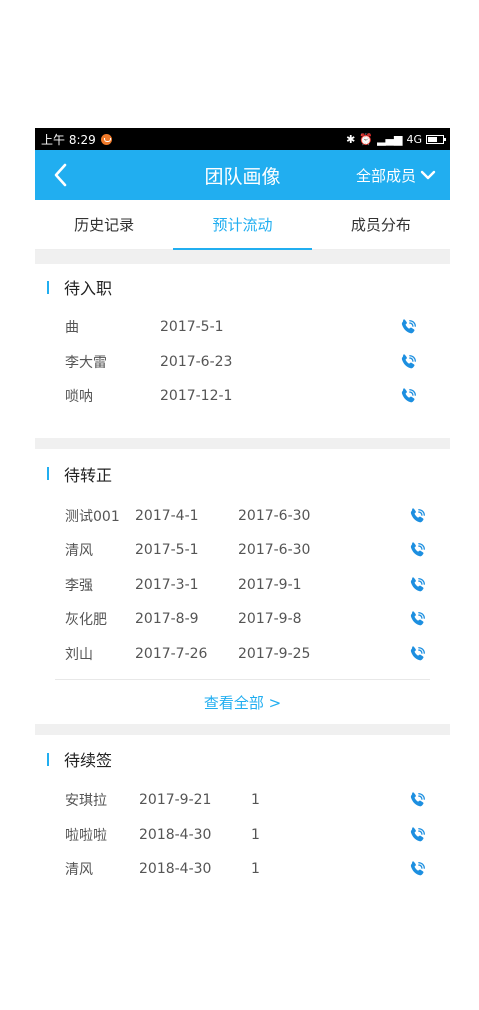 The image size is (479, 1010). I want to click on nav-header: 团队画像 全部成员, so click(242, 175).